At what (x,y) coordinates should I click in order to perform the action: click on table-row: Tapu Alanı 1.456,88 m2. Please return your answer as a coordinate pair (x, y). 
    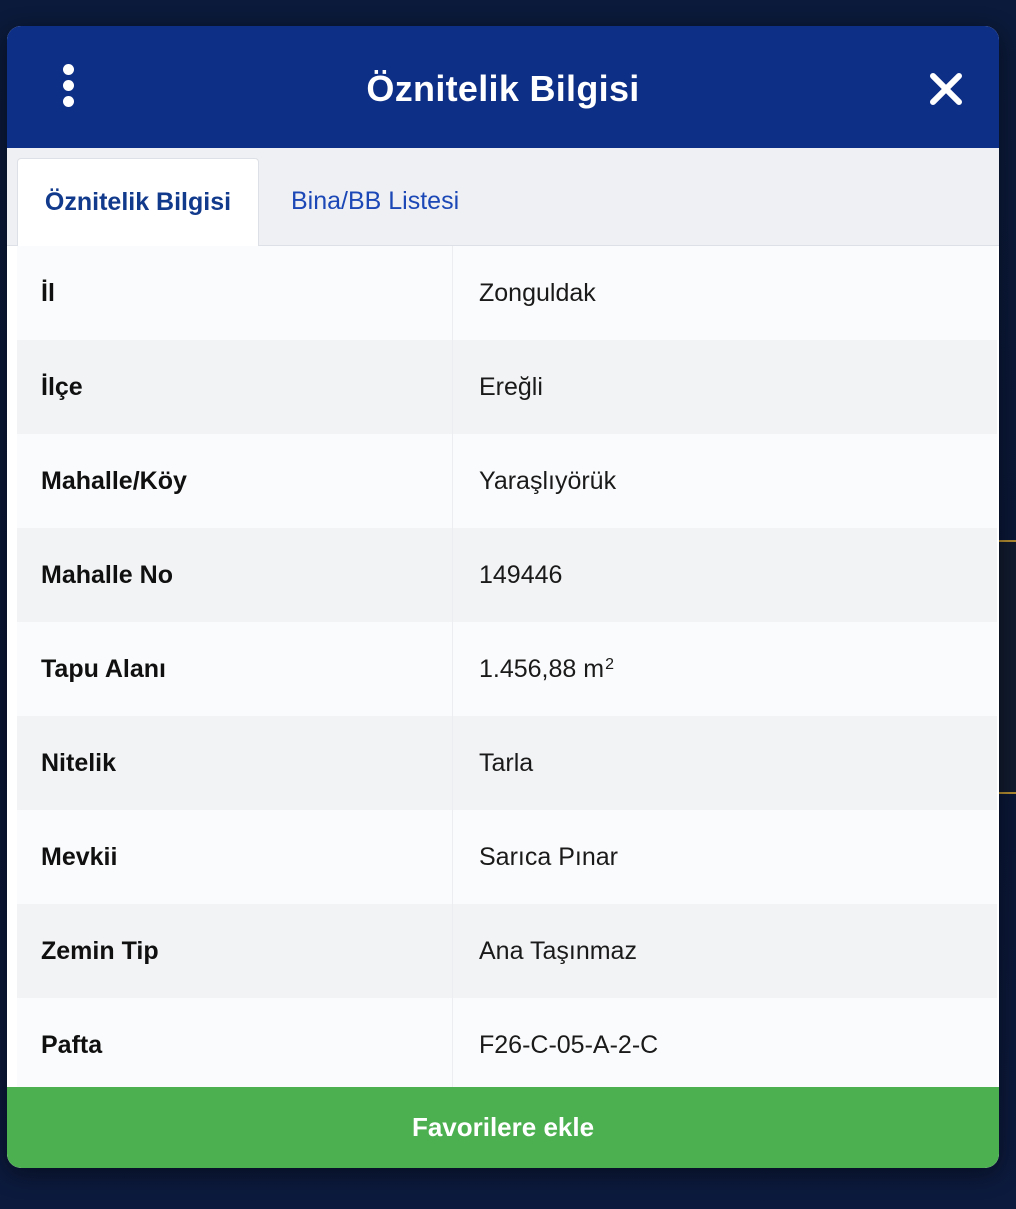
    Looking at the image, I should click on (507, 669).